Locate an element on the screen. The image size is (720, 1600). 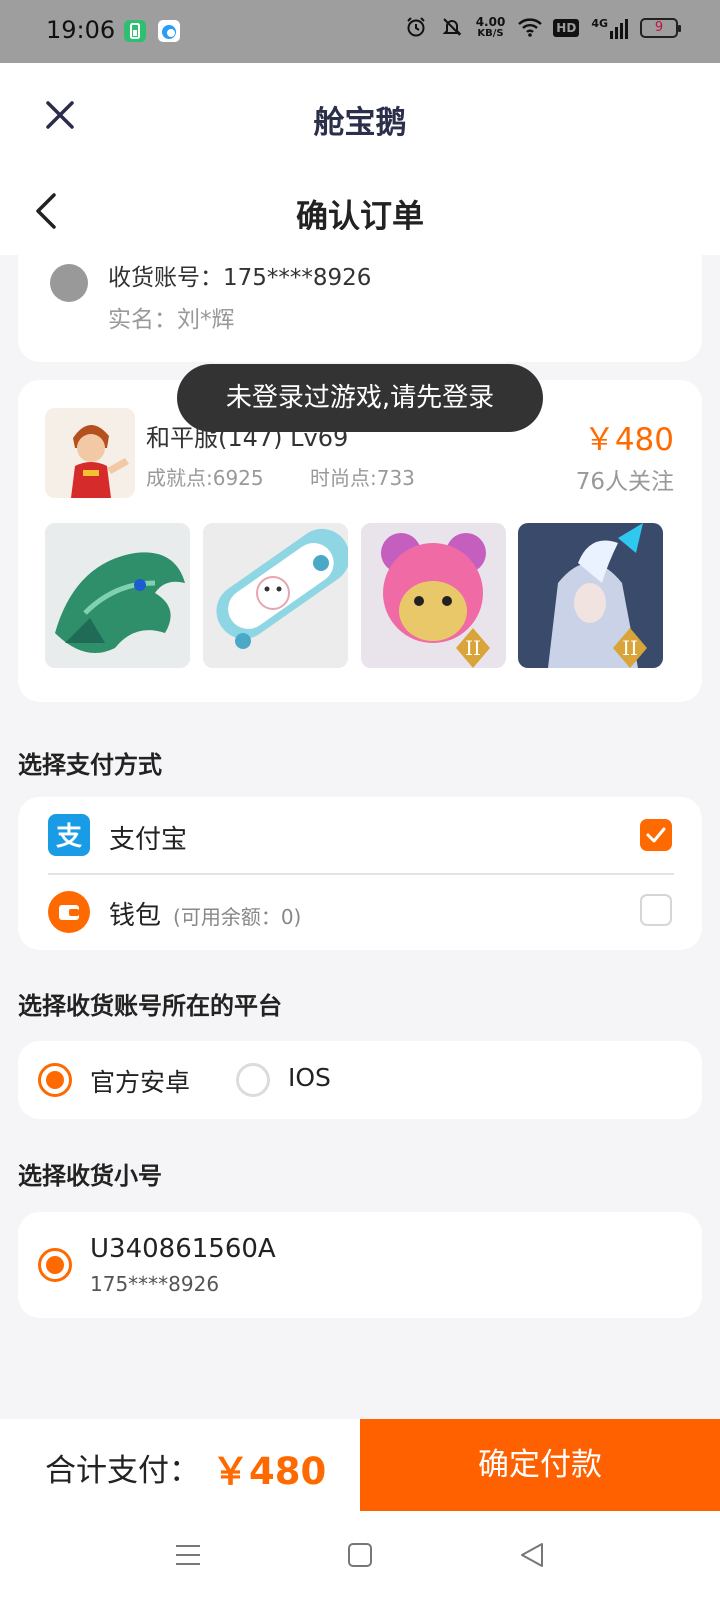
achievement-points: 成就点:6925 is located at coordinates (205, 478).